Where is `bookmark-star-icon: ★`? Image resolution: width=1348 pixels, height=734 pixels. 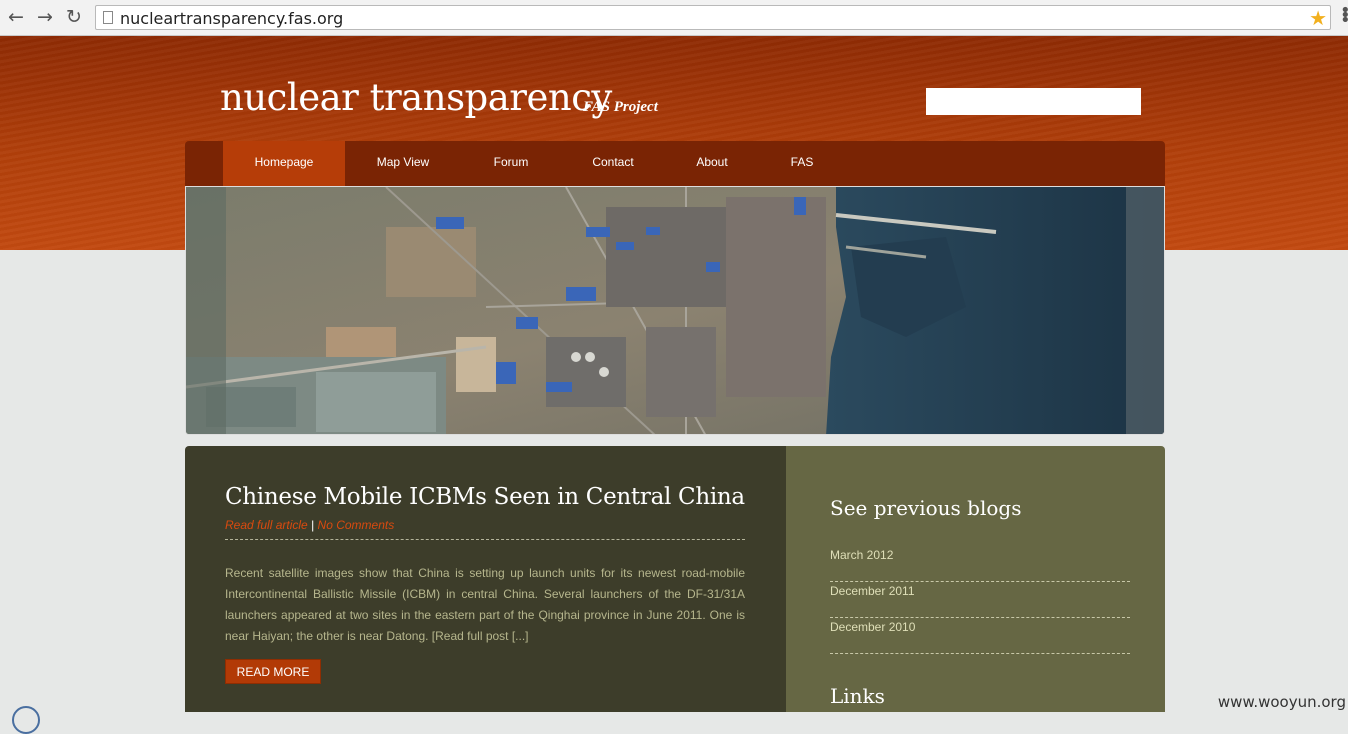 bookmark-star-icon: ★ is located at coordinates (1318, 18).